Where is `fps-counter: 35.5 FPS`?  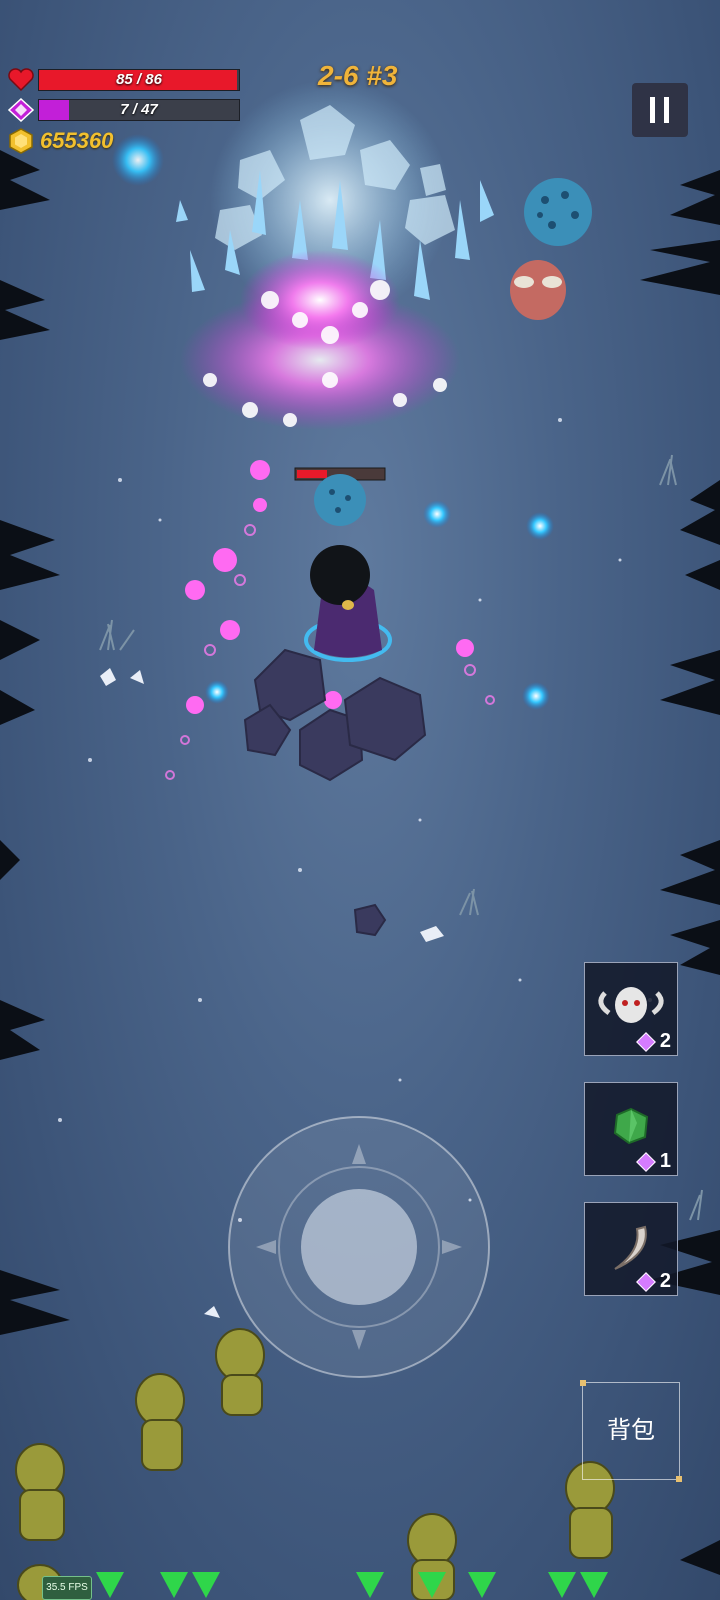 fps-counter: 35.5 FPS is located at coordinates (67, 1588).